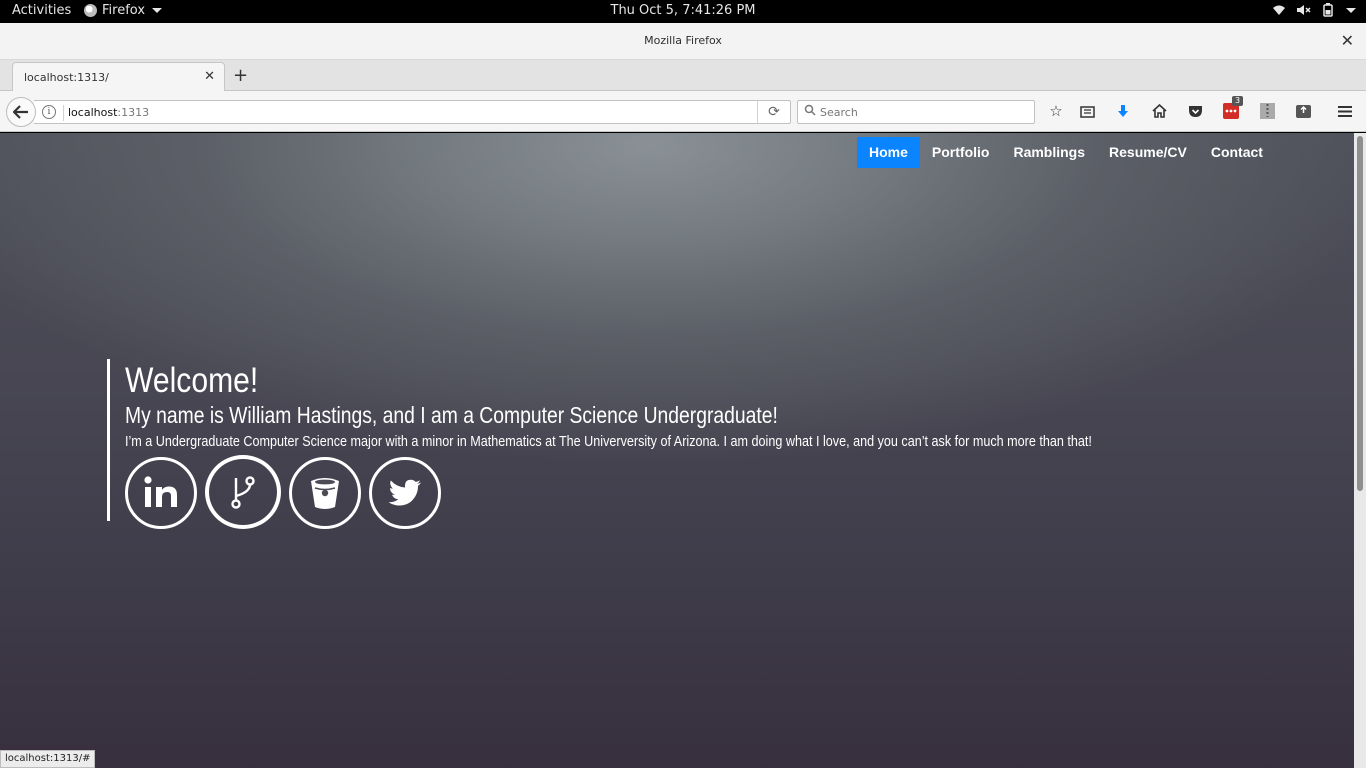 This screenshot has height=768, width=1366. What do you see at coordinates (1347, 40) in the screenshot?
I see `window-close-icon: ✕` at bounding box center [1347, 40].